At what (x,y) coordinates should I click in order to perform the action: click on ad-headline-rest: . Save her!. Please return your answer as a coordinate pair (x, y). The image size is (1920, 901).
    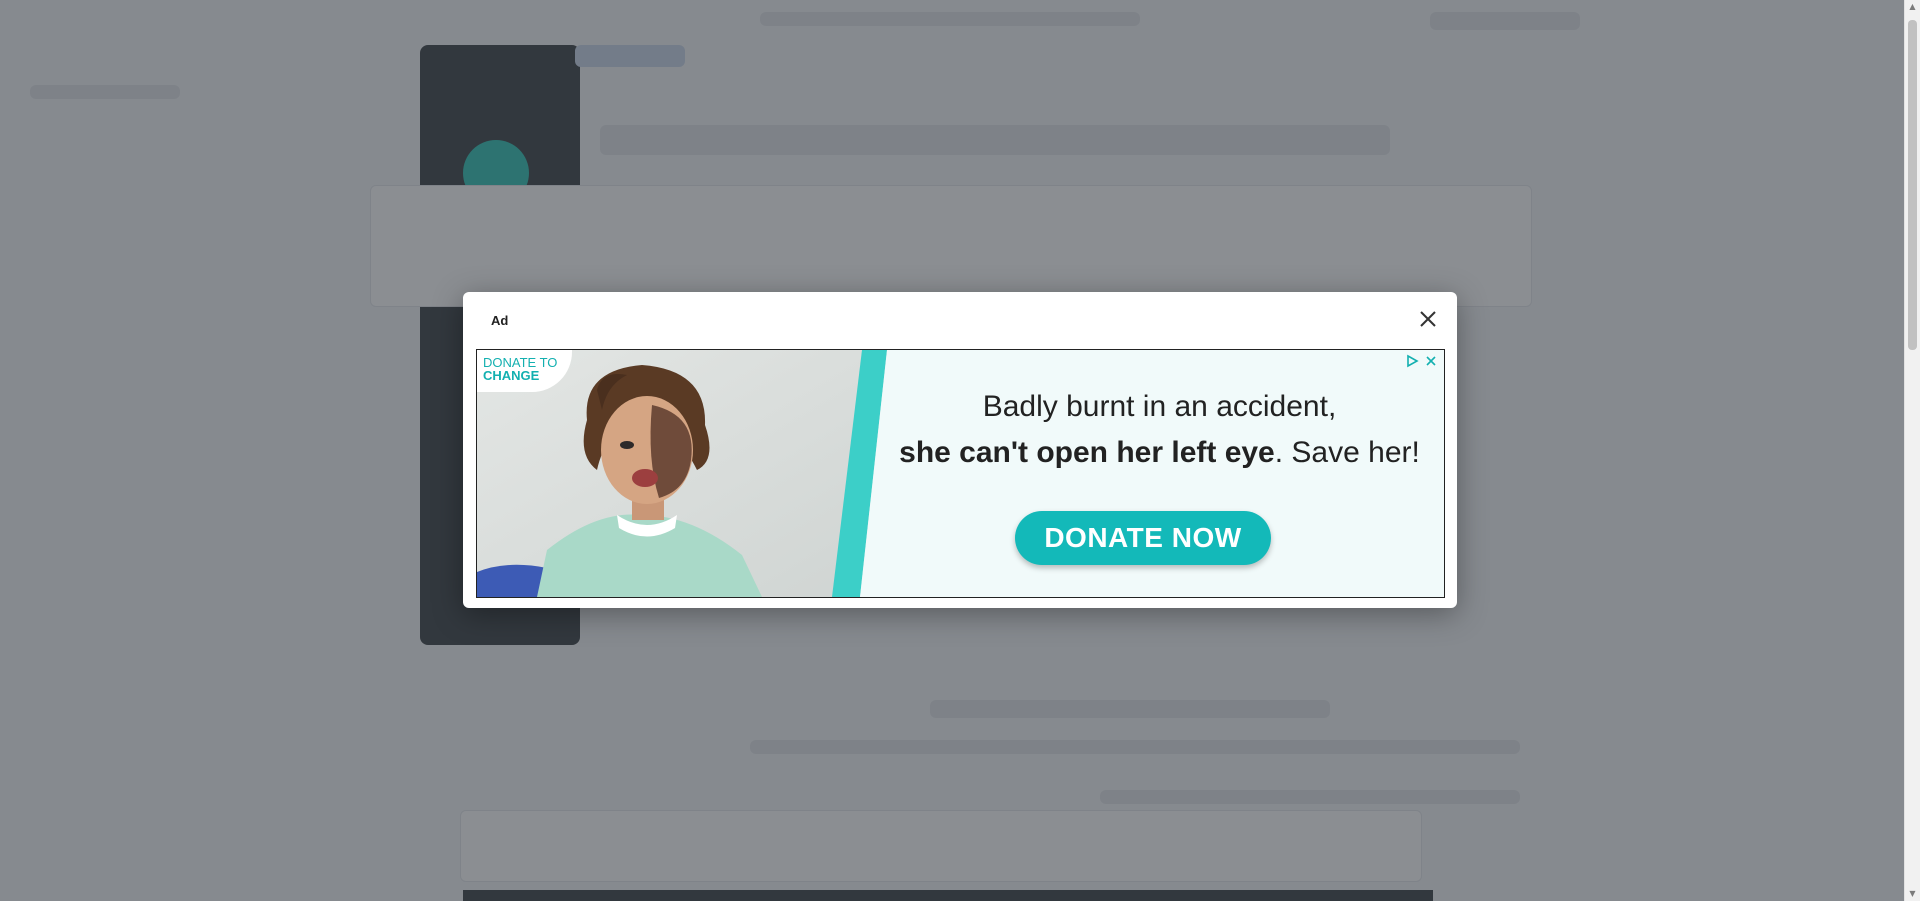
    Looking at the image, I should click on (1347, 452).